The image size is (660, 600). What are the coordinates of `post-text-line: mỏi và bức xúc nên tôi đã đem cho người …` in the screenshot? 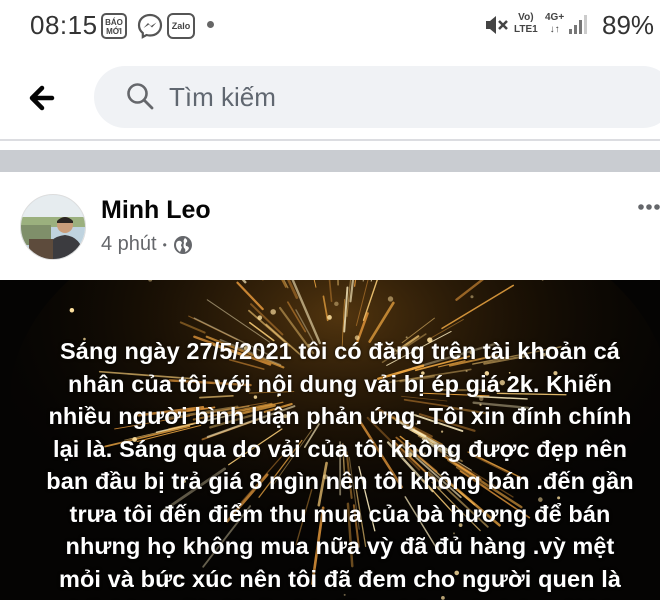 It's located at (340, 578).